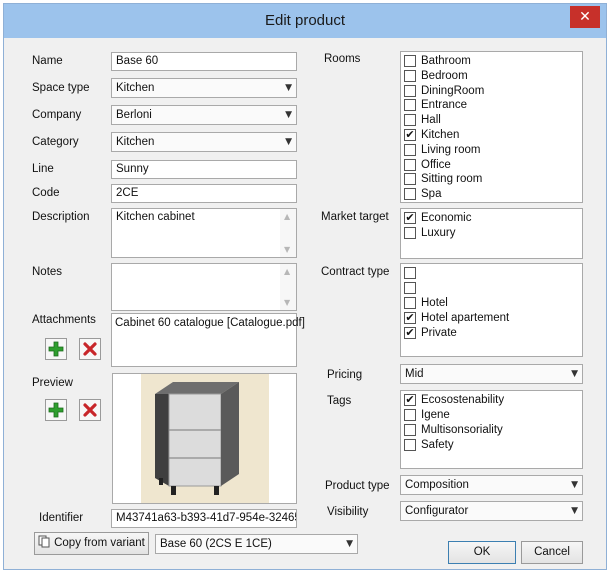 Image resolution: width=610 pixels, height=573 pixels. Describe the element at coordinates (410, 233) in the screenshot. I see `market-checkbox` at that location.